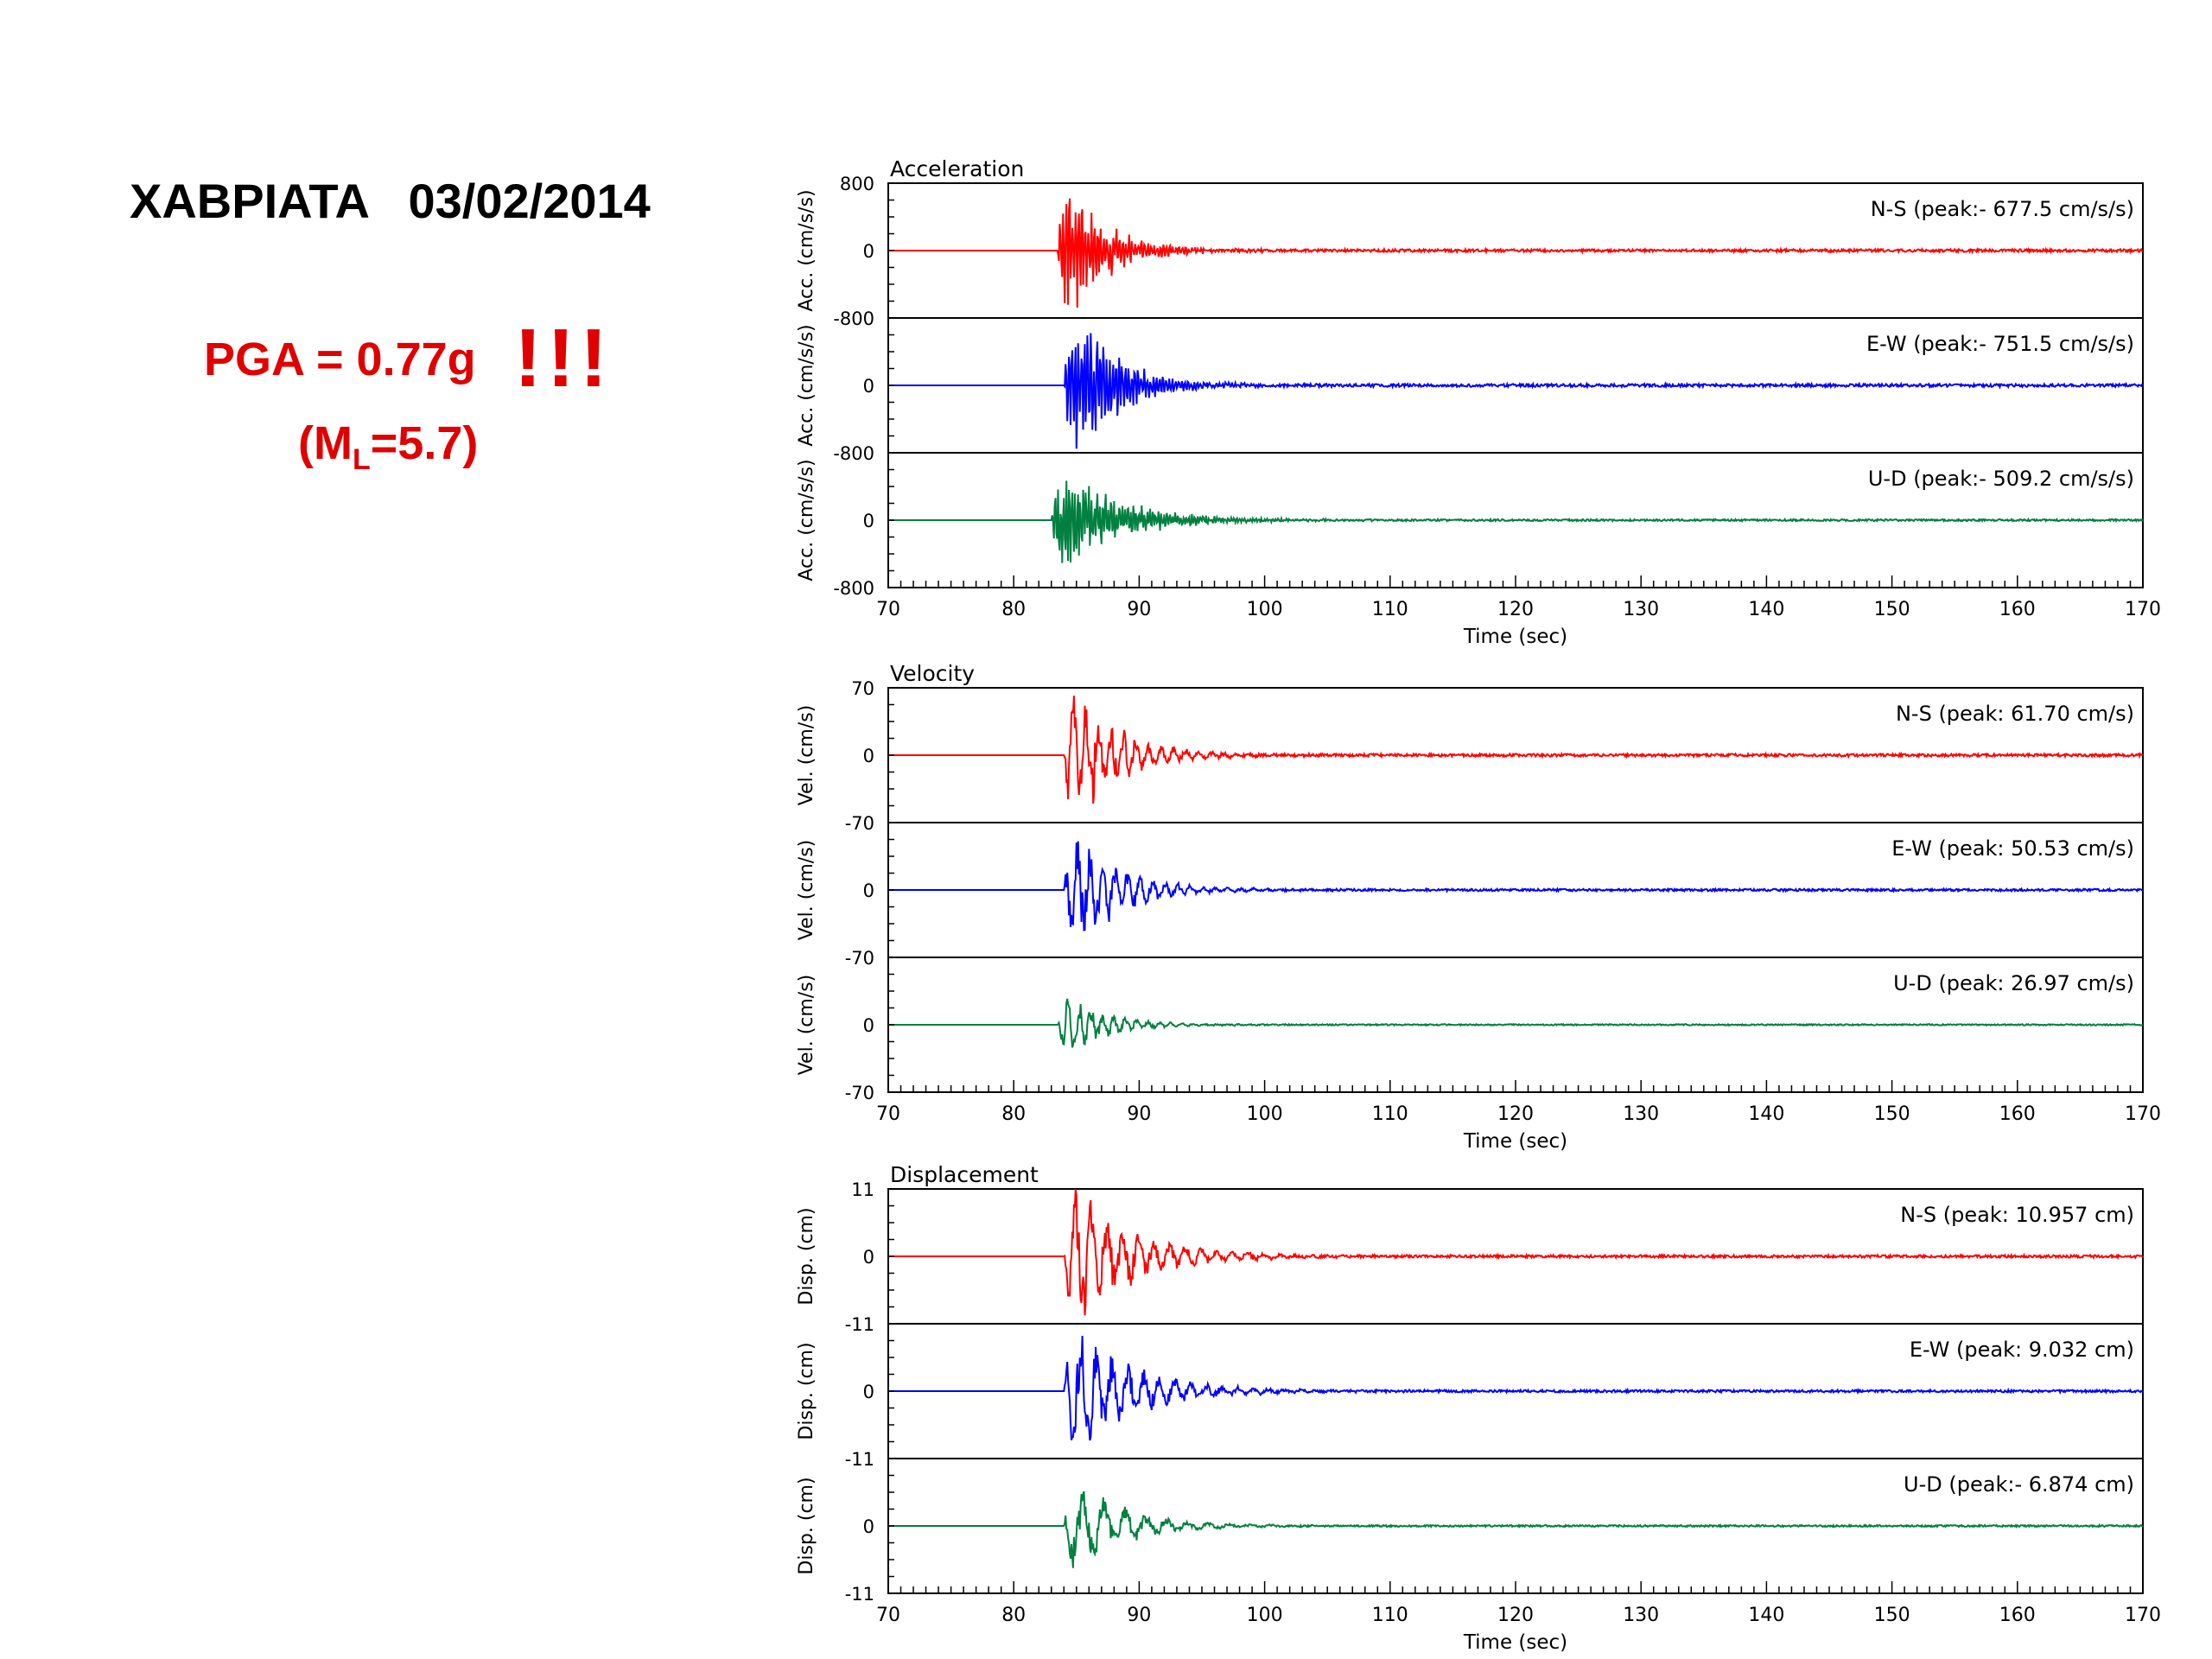 The image size is (2212, 1659). Describe the element at coordinates (964, 1174) in the screenshot. I see `chart-title: Displacement` at that location.